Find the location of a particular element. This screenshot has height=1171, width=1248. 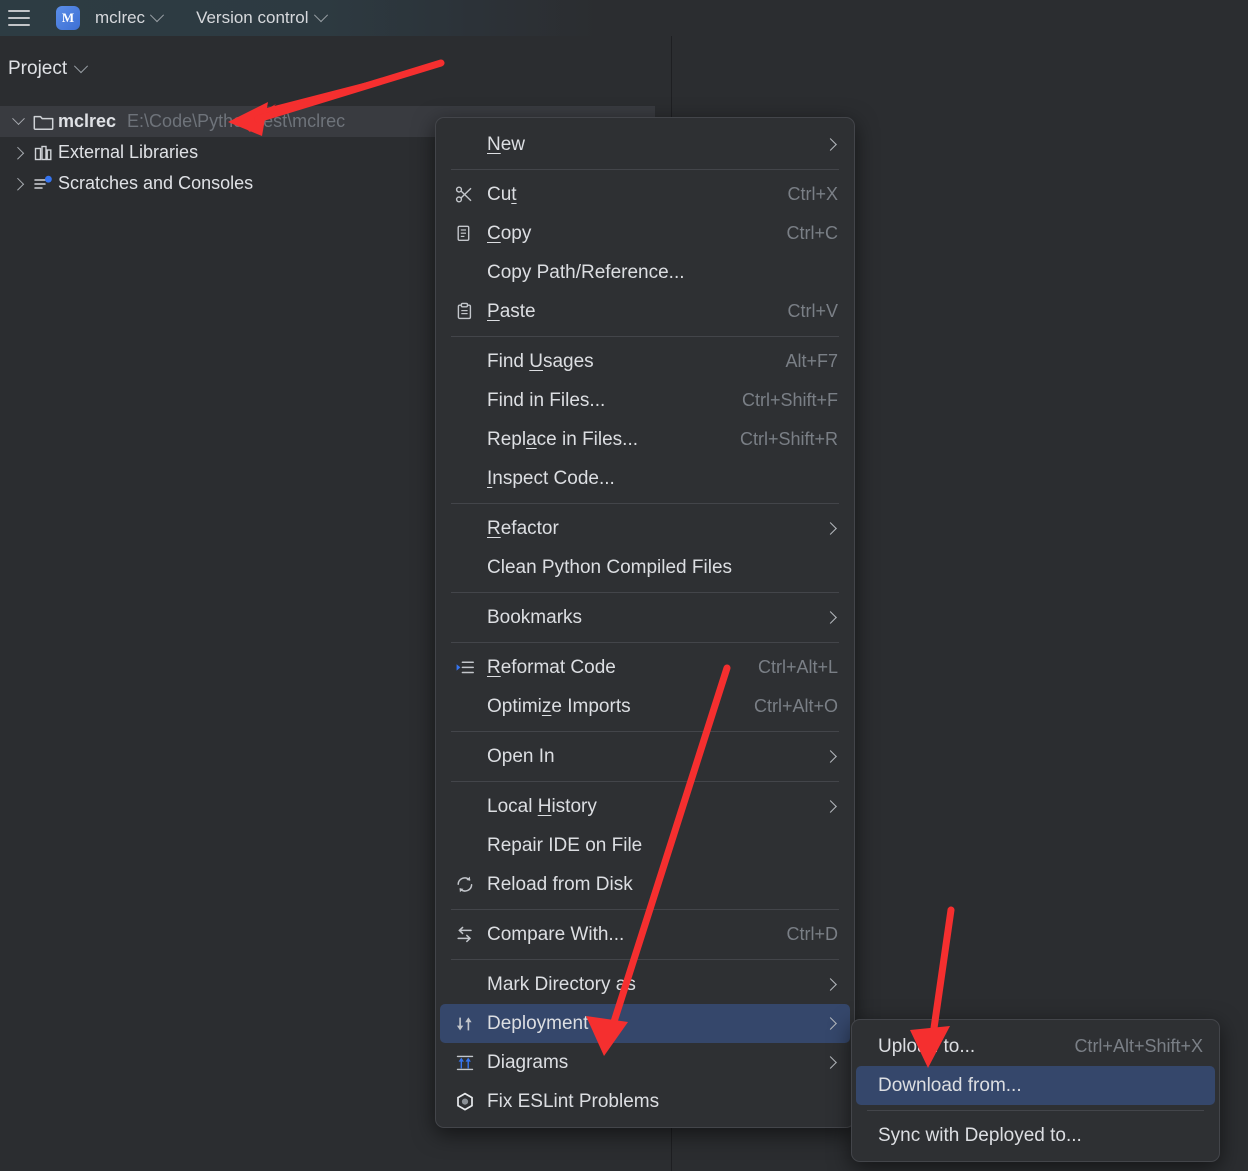

menu-item-label: Bookmarks is located at coordinates (535, 617).